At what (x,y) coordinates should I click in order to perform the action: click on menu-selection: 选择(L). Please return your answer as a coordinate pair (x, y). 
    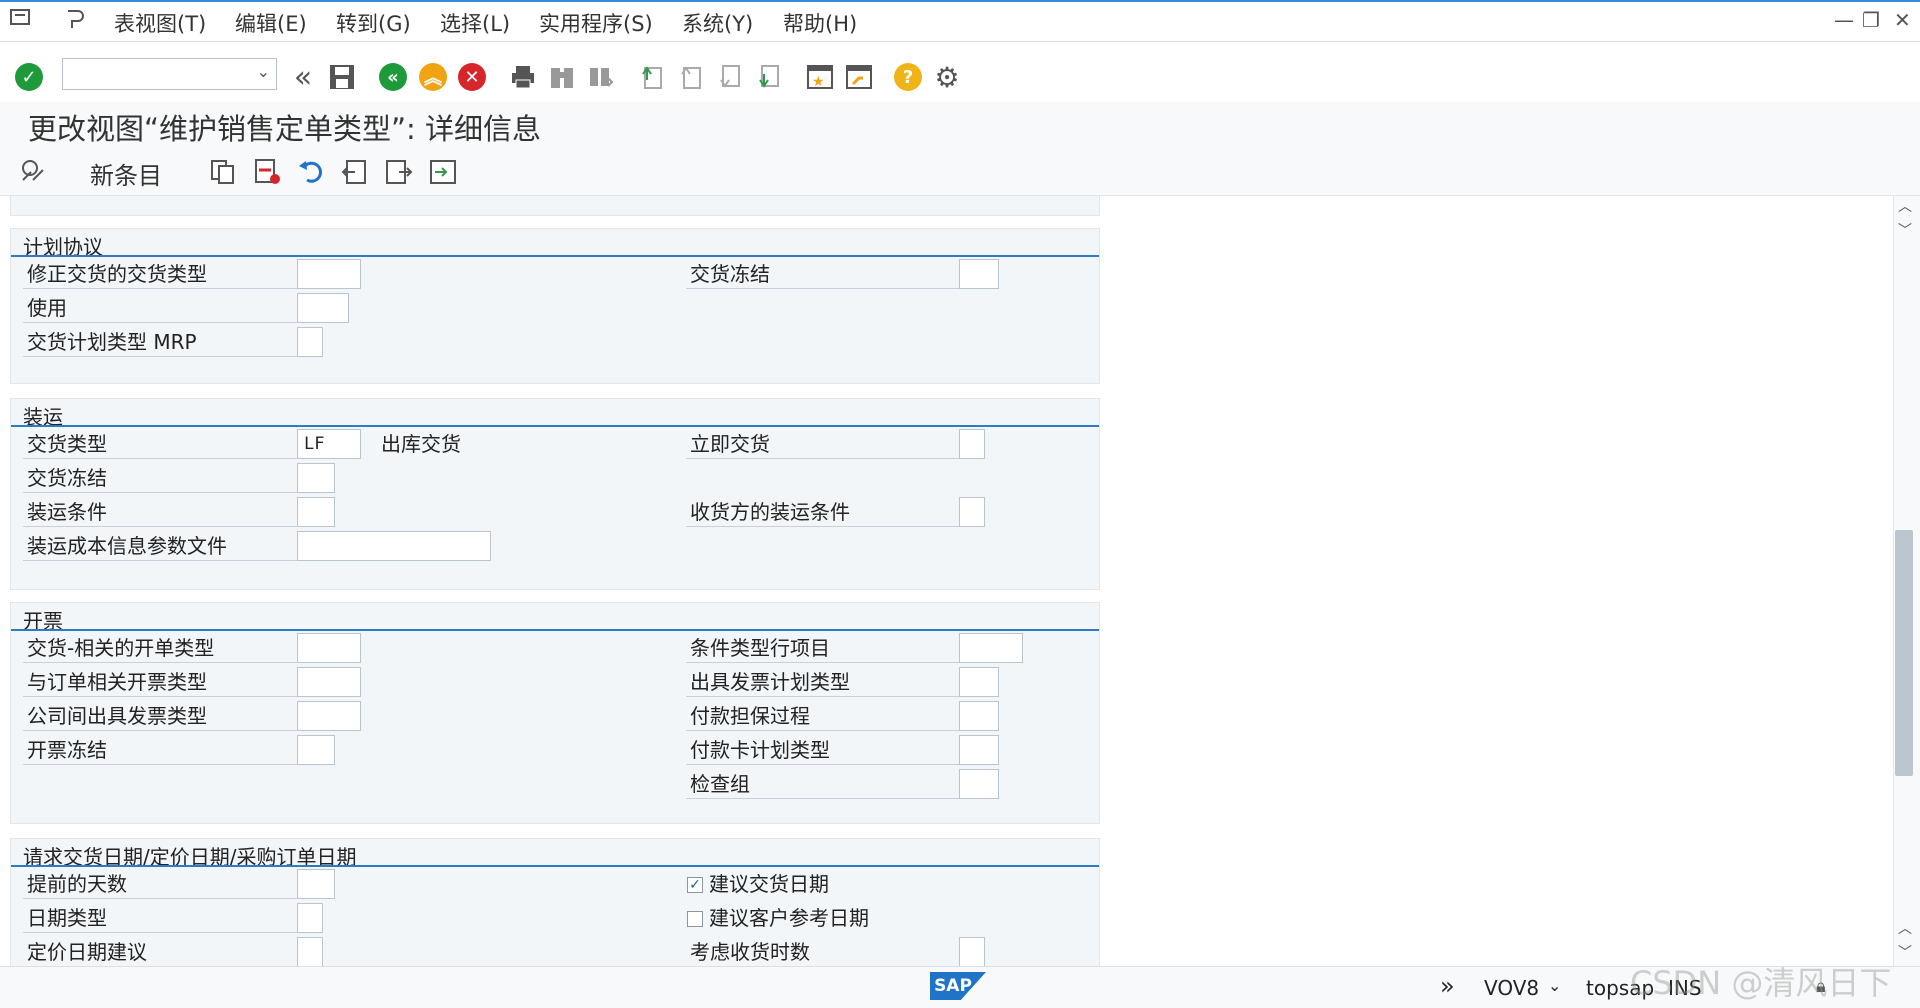
    Looking at the image, I should click on (475, 23).